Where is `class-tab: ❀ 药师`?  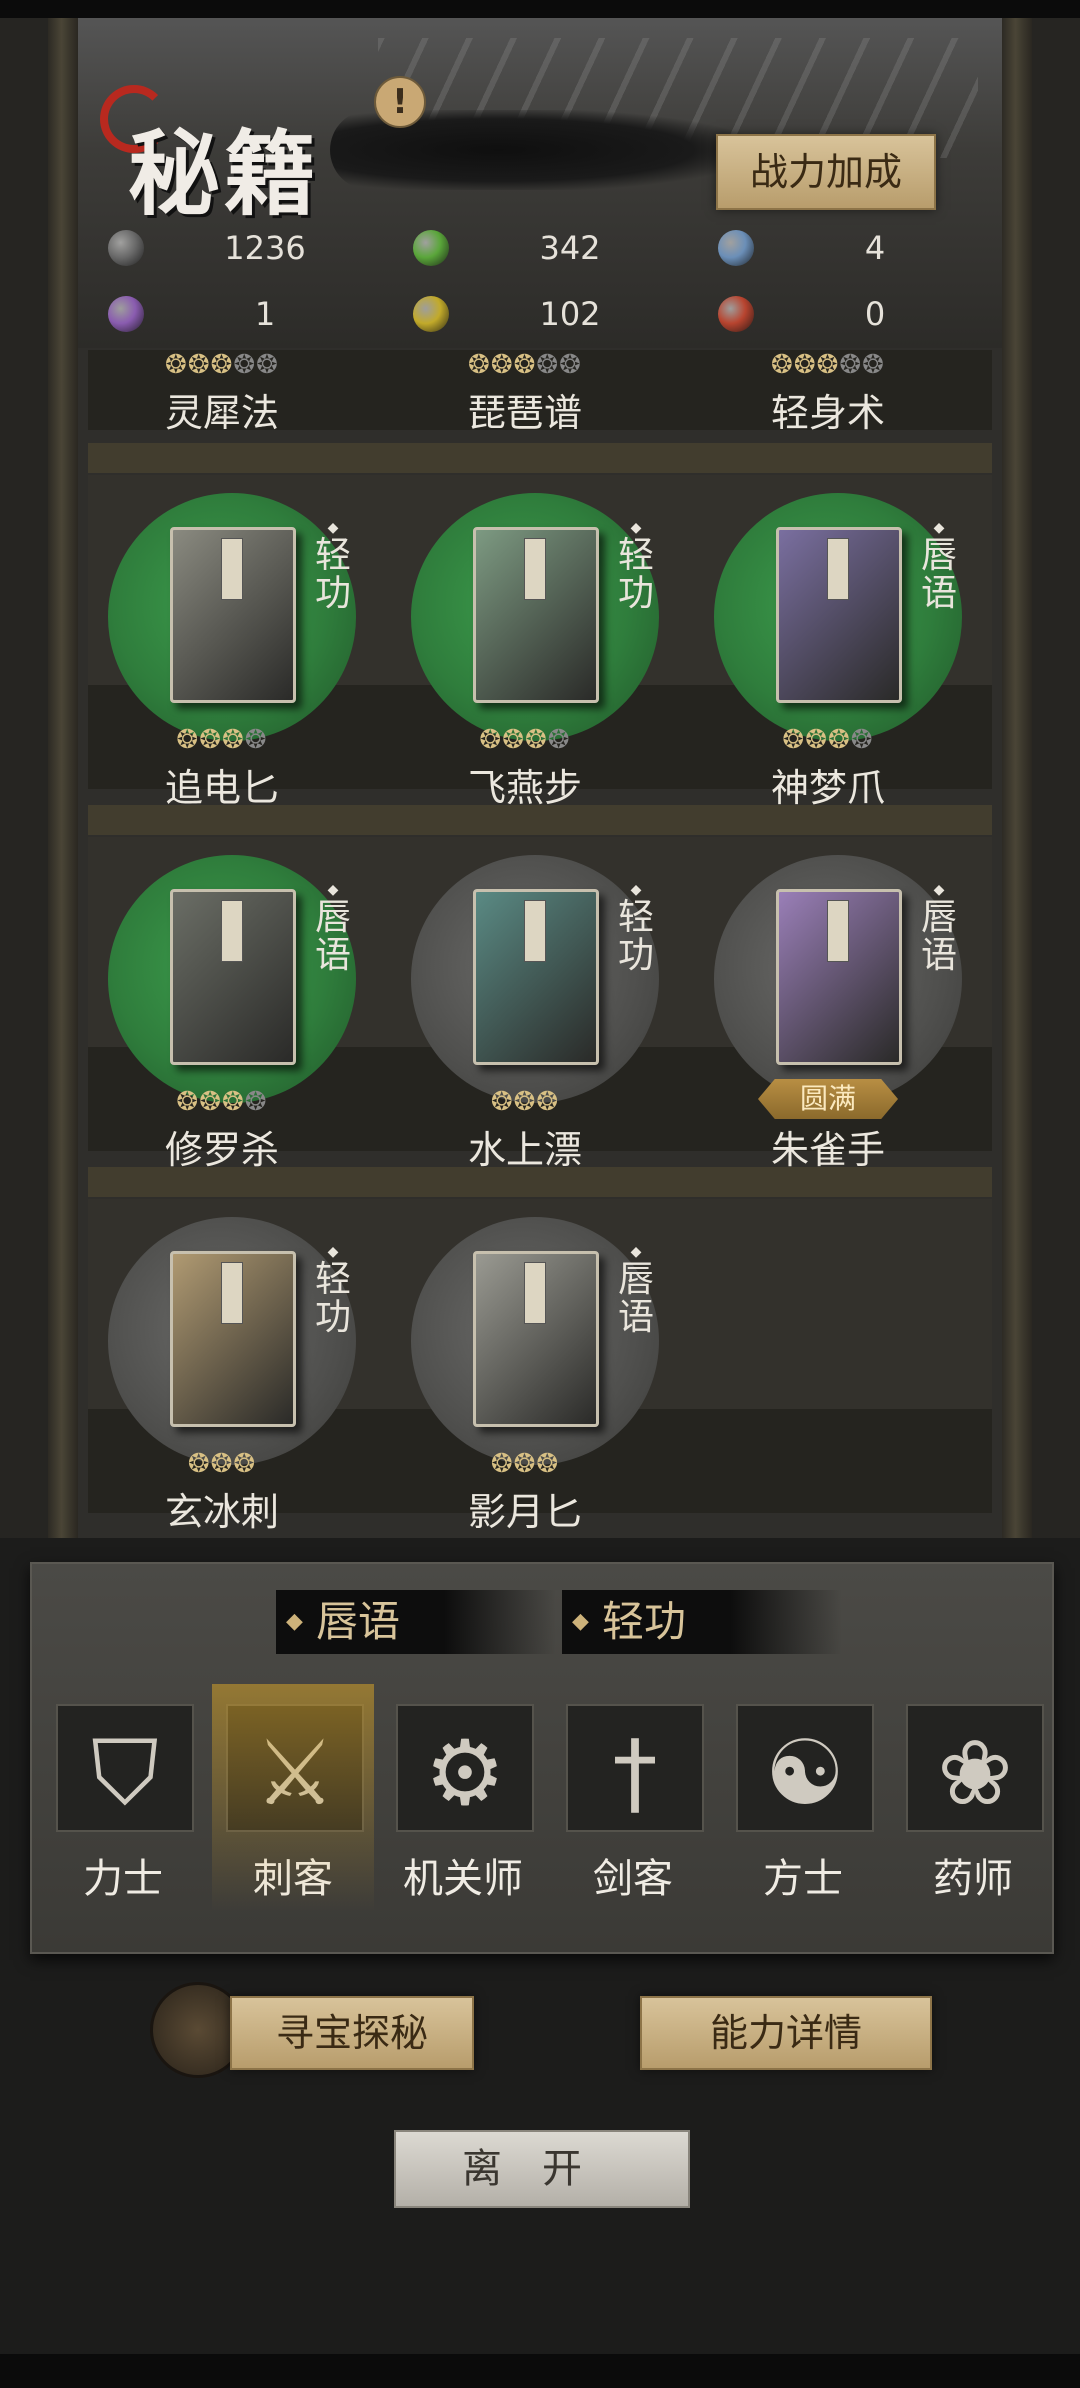
class-tab: ❀ 药师 is located at coordinates (973, 1809).